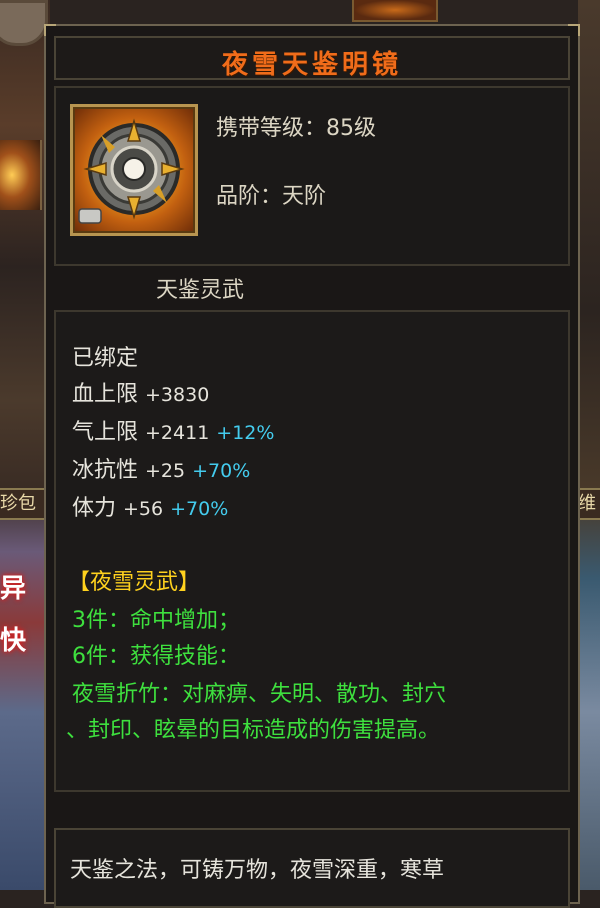  What do you see at coordinates (271, 196) in the screenshot?
I see `item-grade: 品阶：天阶` at bounding box center [271, 196].